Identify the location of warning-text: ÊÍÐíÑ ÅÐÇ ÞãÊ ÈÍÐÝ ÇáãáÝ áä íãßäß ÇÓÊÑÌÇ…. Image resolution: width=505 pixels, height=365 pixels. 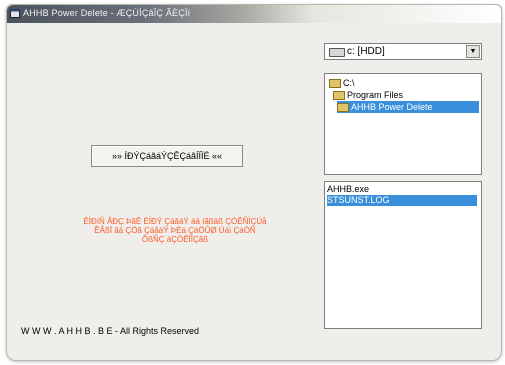
(175, 230).